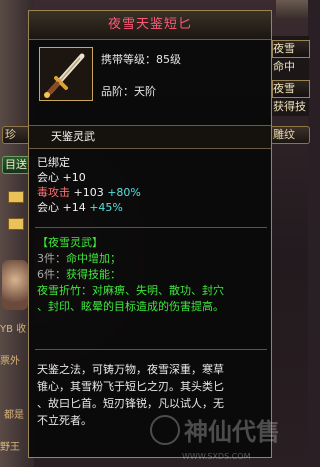 The height and width of the screenshot is (467, 320). Describe the element at coordinates (291, 49) in the screenshot. I see `bg-right-tab-1: 夜雪` at that location.